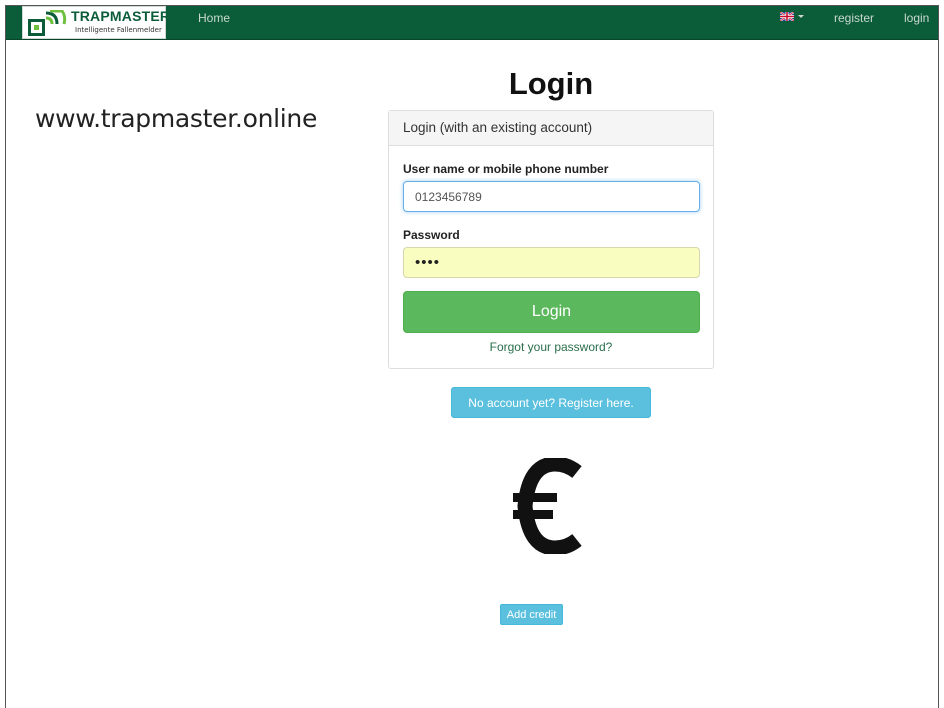  What do you see at coordinates (214, 18) in the screenshot?
I see `nav-home-link: Home` at bounding box center [214, 18].